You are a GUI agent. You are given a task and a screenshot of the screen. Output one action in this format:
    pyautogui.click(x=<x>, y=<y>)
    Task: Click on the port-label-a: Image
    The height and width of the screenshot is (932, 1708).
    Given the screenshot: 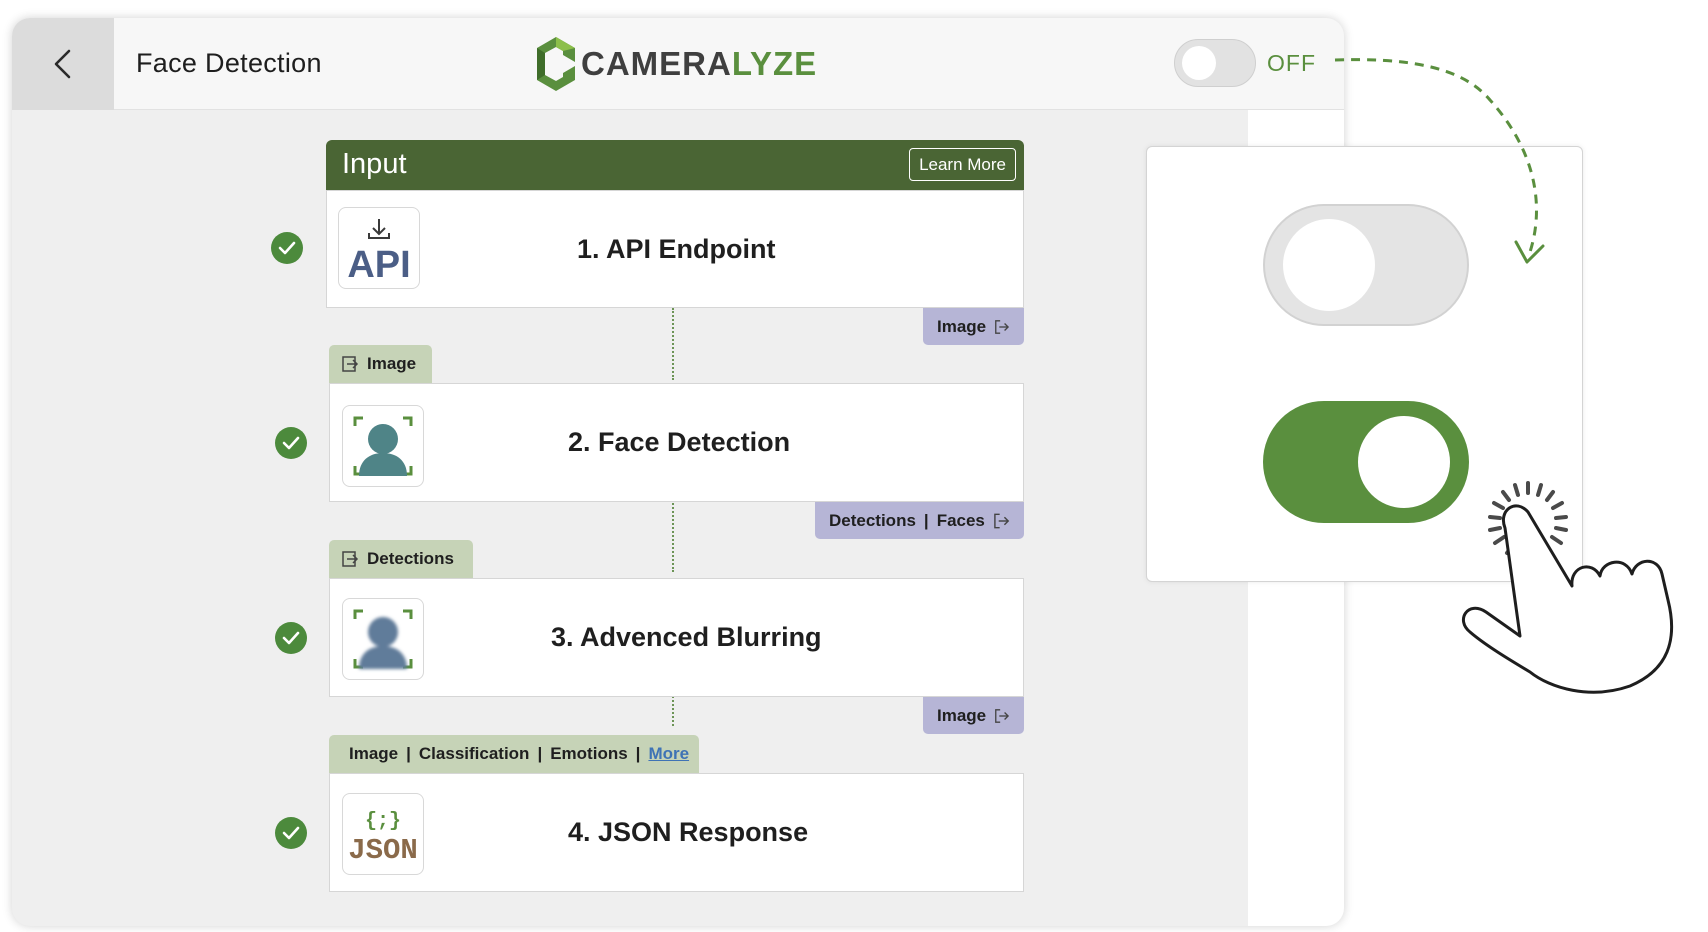 What is the action you would take?
    pyautogui.click(x=374, y=753)
    